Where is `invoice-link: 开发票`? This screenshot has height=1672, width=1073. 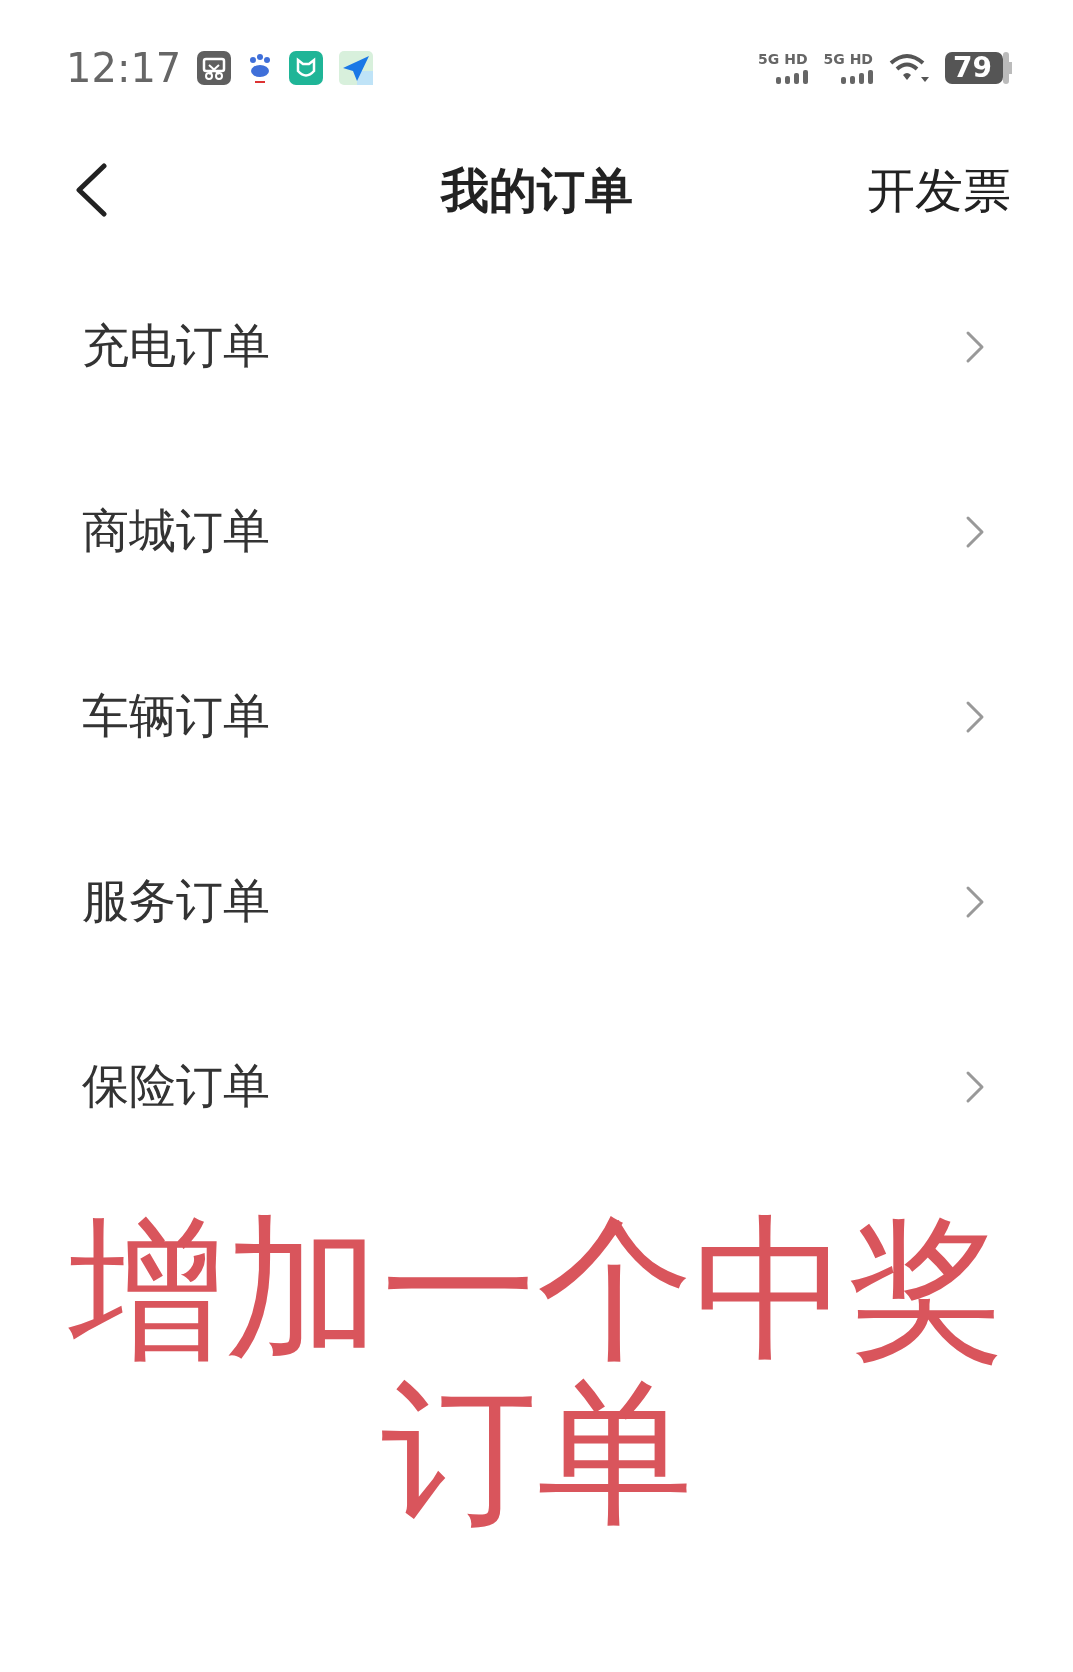
invoice-link: 开发票 is located at coordinates (939, 190).